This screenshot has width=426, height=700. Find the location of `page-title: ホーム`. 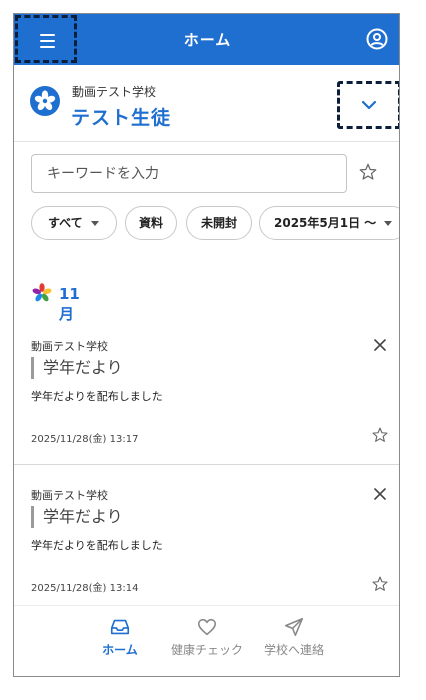

page-title: ホーム is located at coordinates (207, 40).